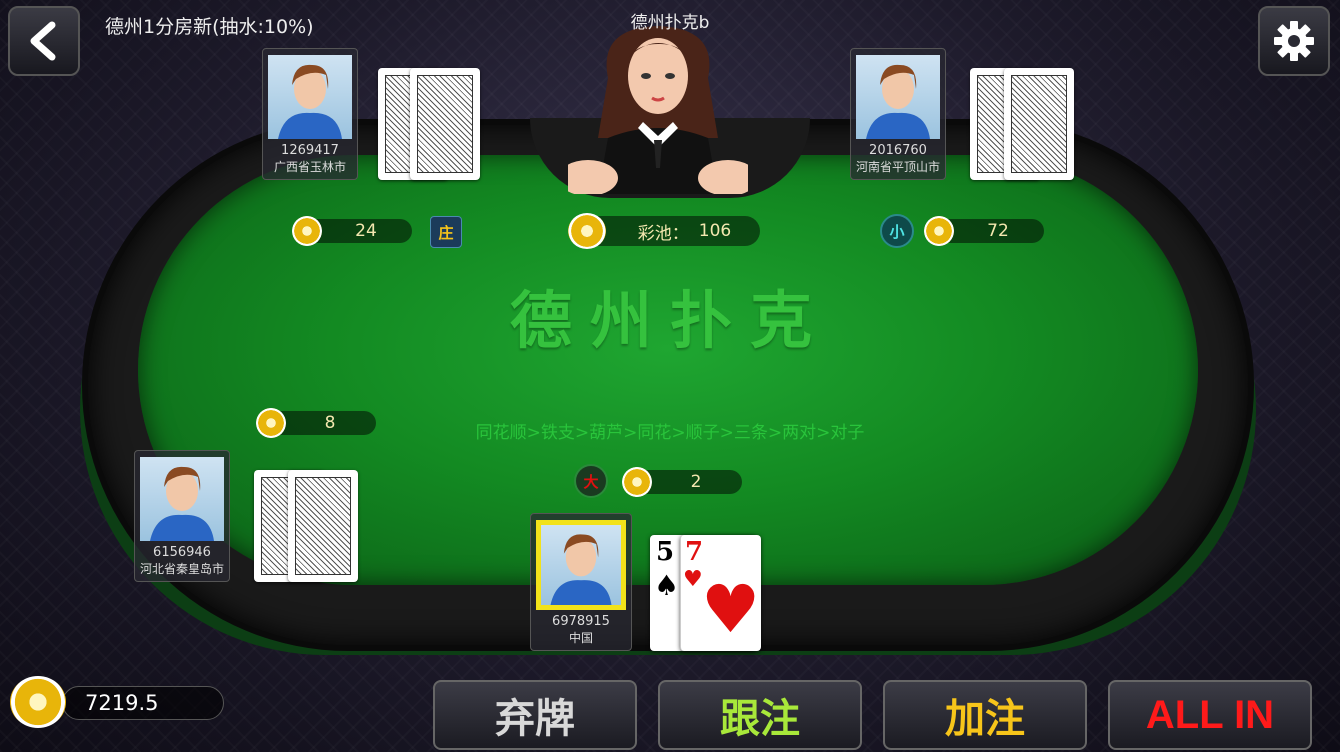 Image resolution: width=1340 pixels, height=752 pixels. Describe the element at coordinates (760, 715) in the screenshot. I see `call-button: 跟注` at that location.